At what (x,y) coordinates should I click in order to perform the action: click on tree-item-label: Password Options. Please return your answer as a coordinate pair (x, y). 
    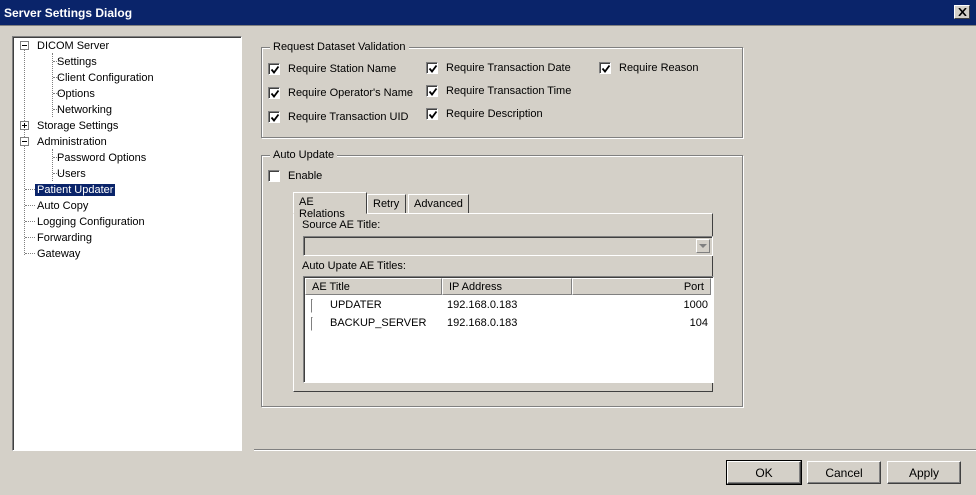
    Looking at the image, I should click on (102, 158).